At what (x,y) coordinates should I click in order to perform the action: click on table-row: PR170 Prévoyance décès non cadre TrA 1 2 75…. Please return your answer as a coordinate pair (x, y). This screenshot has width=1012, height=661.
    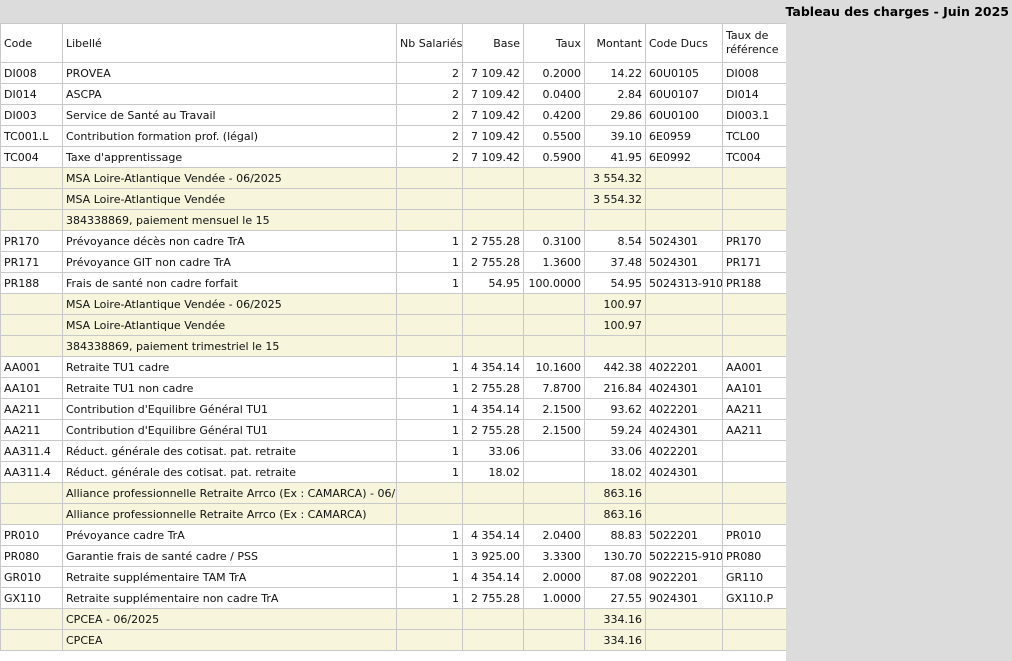
    Looking at the image, I should click on (393, 241).